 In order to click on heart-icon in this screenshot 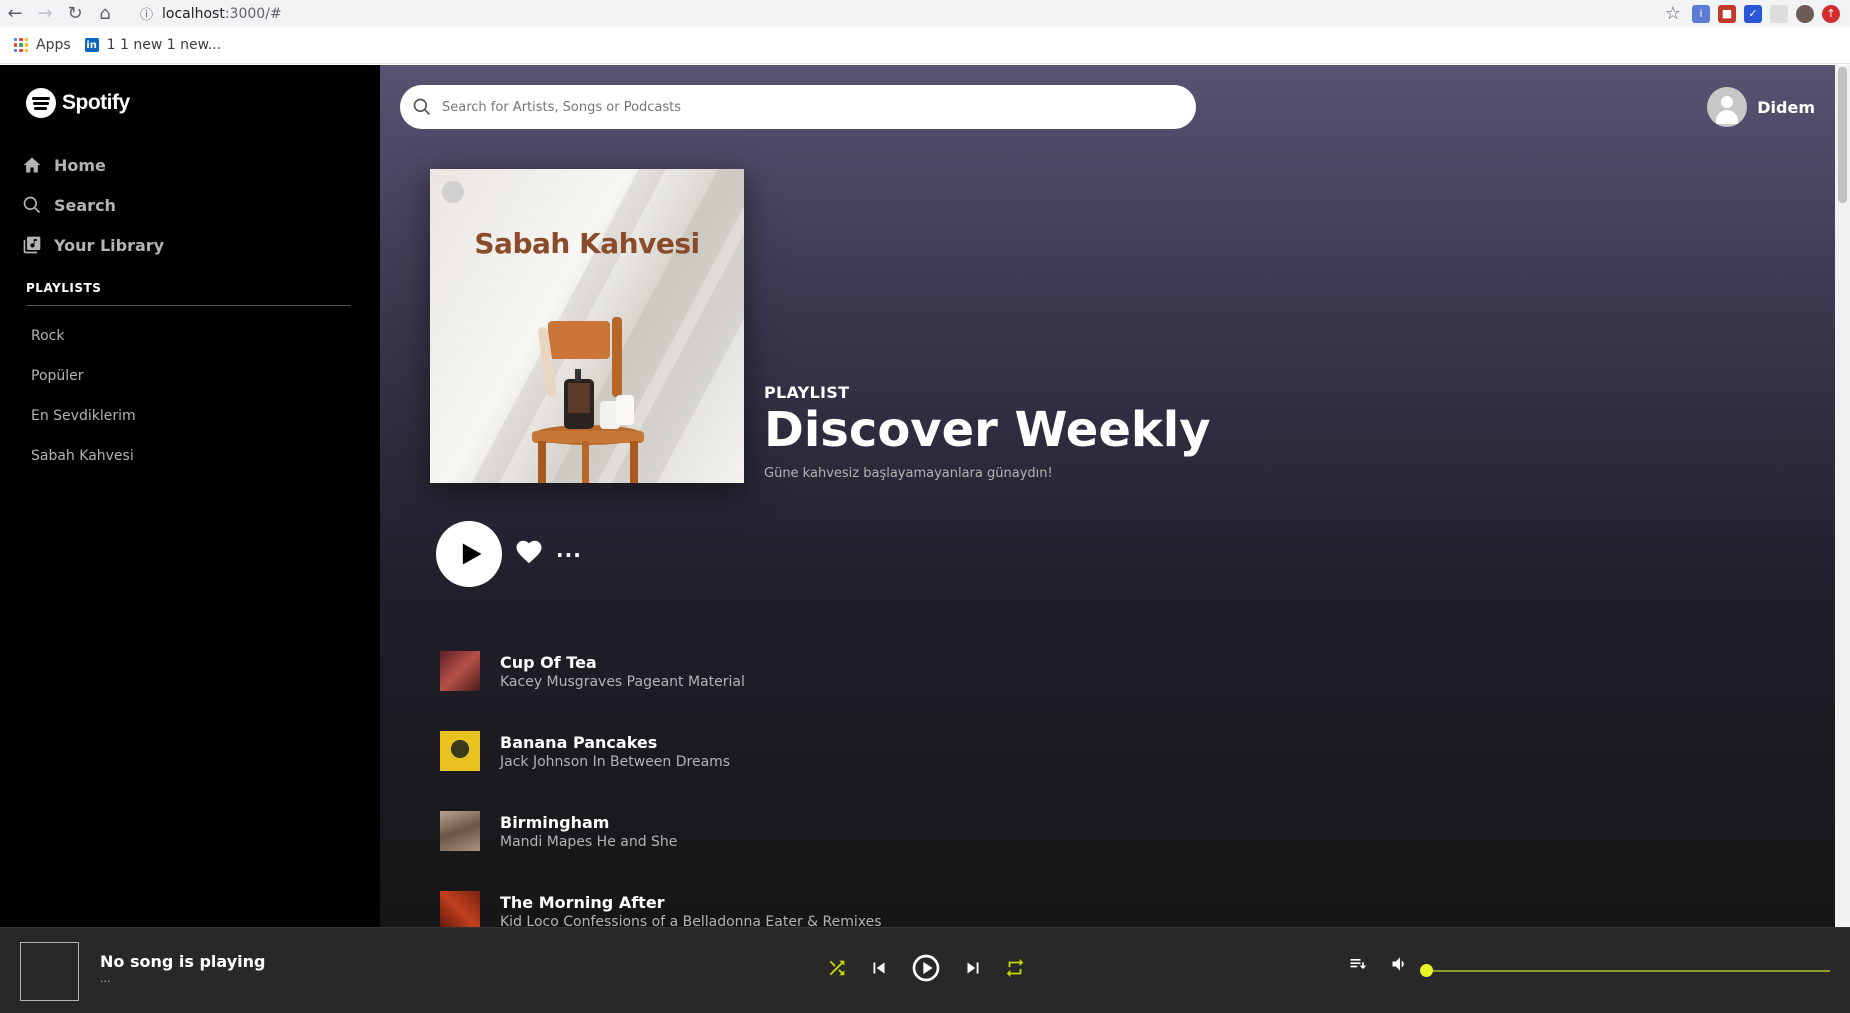, I will do `click(529, 552)`.